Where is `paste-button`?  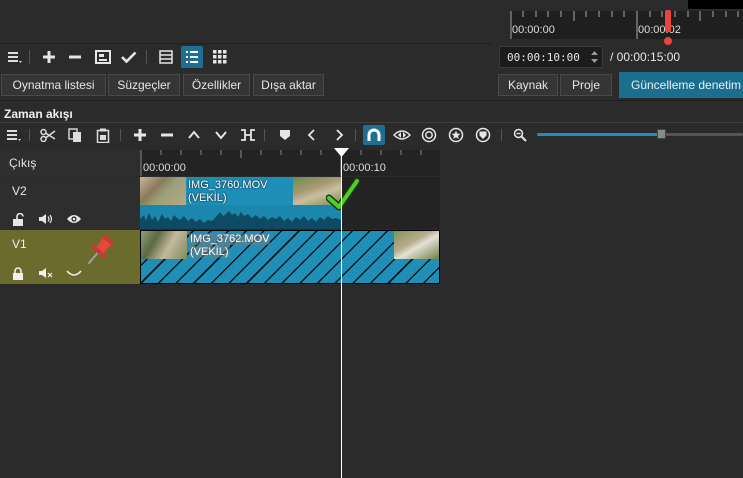 paste-button is located at coordinates (103, 135).